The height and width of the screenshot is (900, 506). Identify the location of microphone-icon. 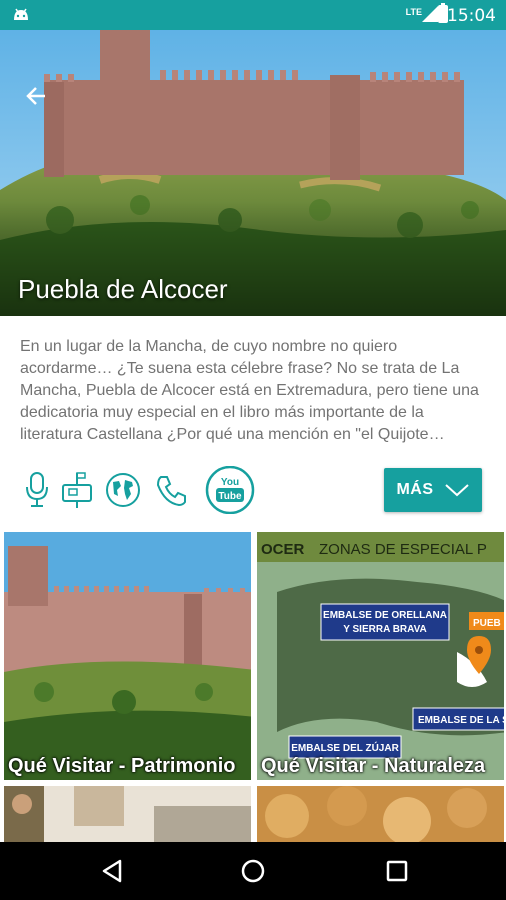
(37, 490).